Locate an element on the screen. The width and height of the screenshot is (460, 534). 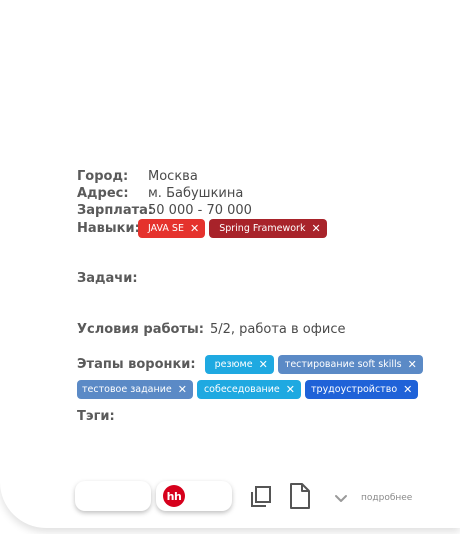
address-value: м. Бабушкина is located at coordinates (196, 193).